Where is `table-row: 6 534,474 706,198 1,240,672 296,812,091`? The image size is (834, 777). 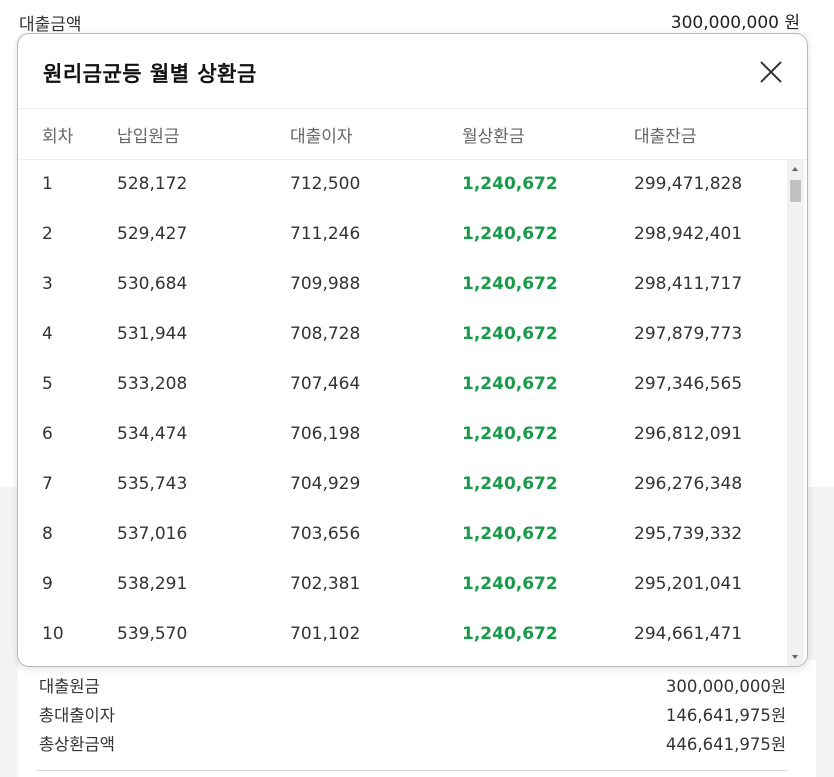
table-row: 6 534,474 706,198 1,240,672 296,812,091 is located at coordinates (403, 435).